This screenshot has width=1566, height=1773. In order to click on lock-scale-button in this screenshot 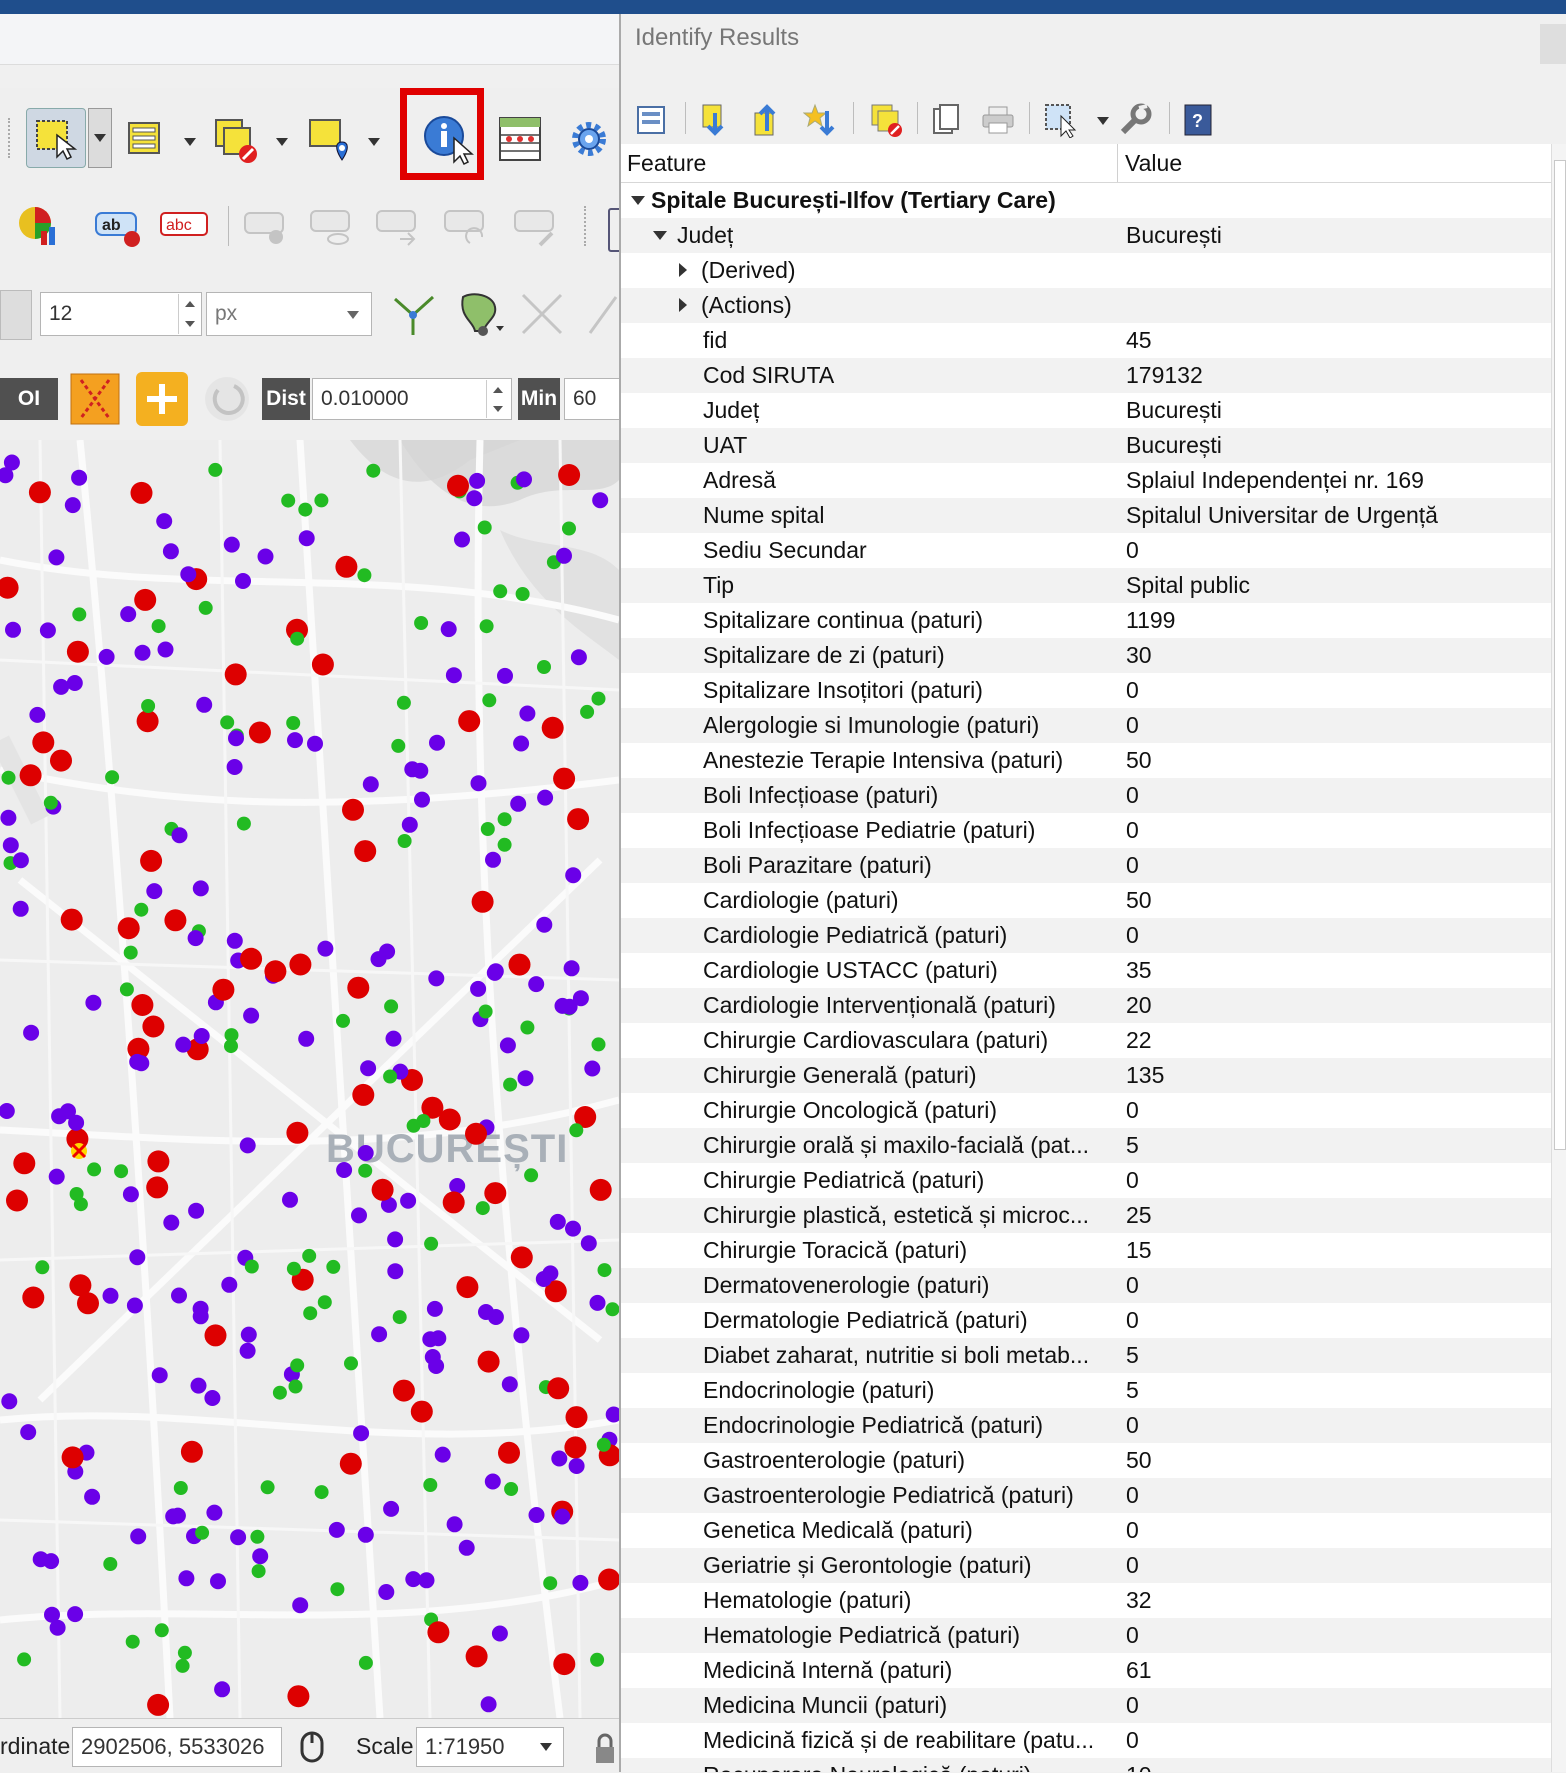, I will do `click(605, 1749)`.